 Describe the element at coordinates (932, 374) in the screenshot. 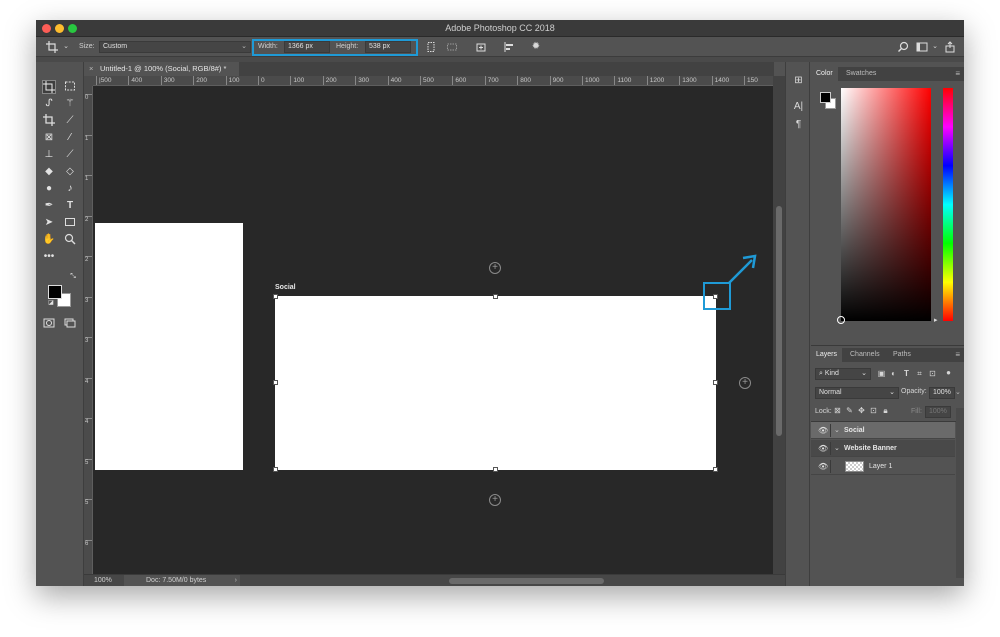

I see `filter-smart-object-icon: ⊡` at that location.